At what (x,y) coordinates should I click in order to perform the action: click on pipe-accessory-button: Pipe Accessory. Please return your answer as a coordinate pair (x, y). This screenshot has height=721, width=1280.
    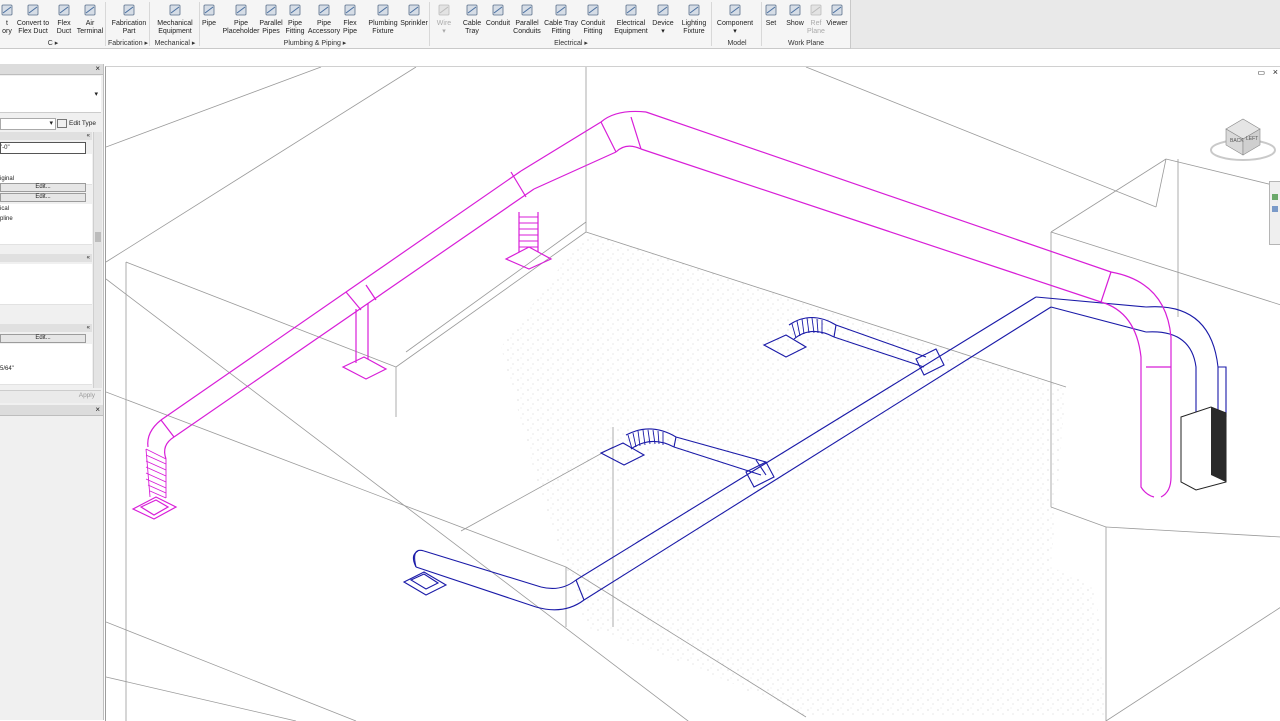
    Looking at the image, I should click on (324, 19).